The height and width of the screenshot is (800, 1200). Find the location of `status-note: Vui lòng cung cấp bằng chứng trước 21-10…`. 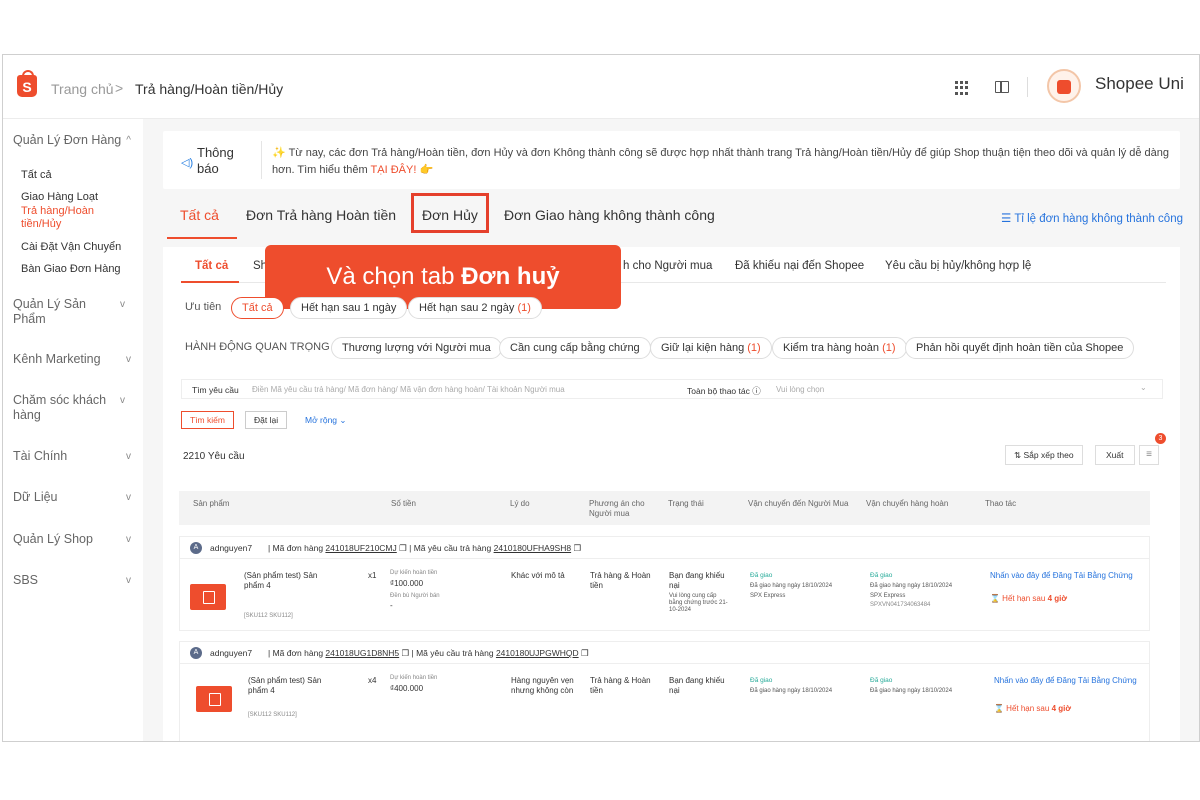

status-note: Vui lòng cung cấp bằng chứng trước 21-10… is located at coordinates (698, 603).